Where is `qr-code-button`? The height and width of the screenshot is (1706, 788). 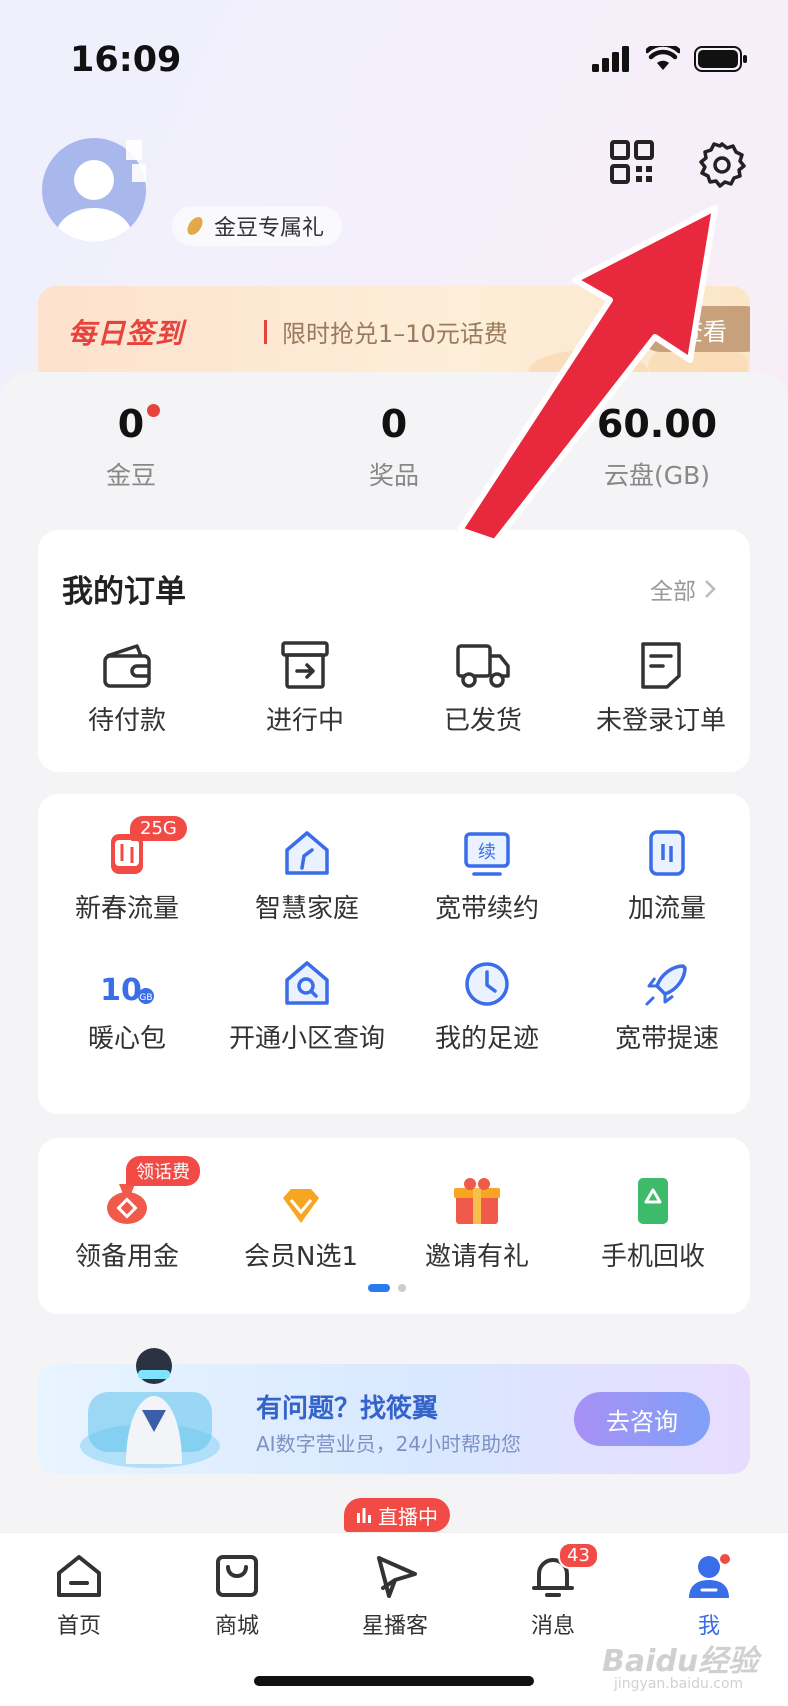
qr-code-button is located at coordinates (632, 162).